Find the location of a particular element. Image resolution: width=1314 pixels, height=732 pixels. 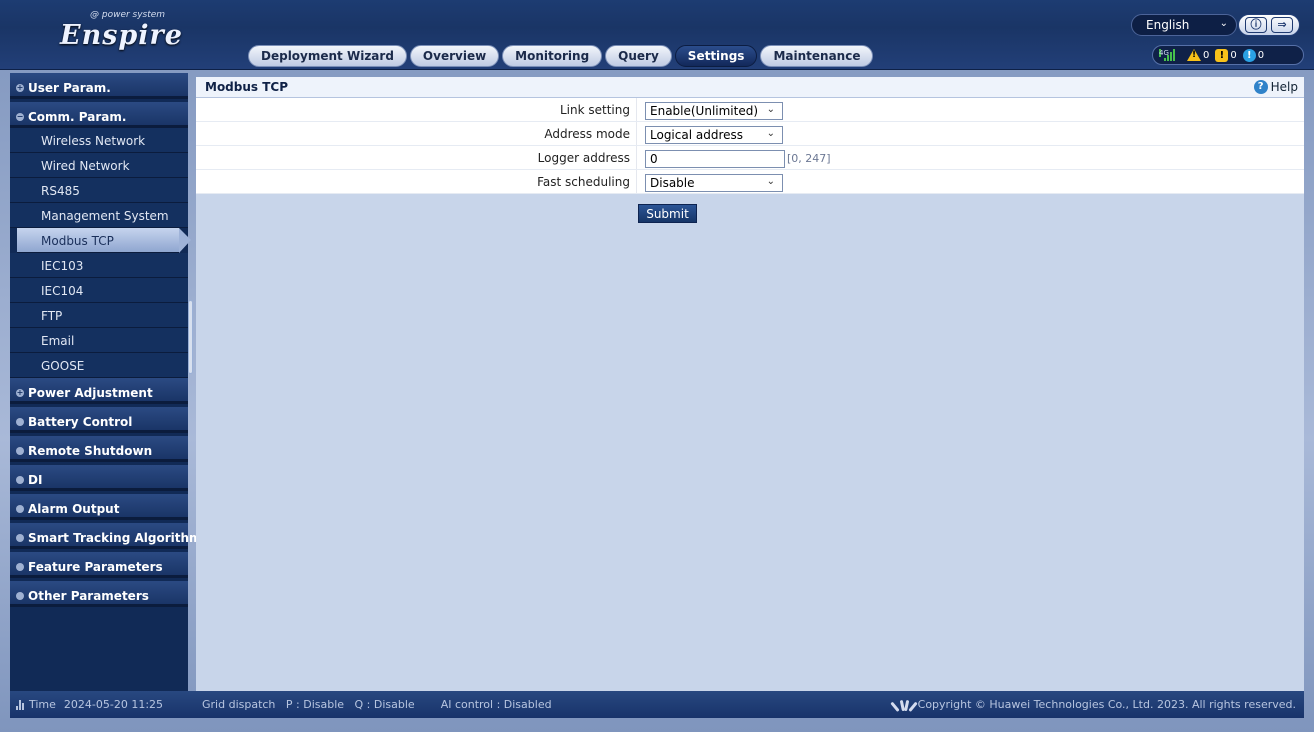

fast-scheduling-select: Disable ⌄ is located at coordinates (714, 182).